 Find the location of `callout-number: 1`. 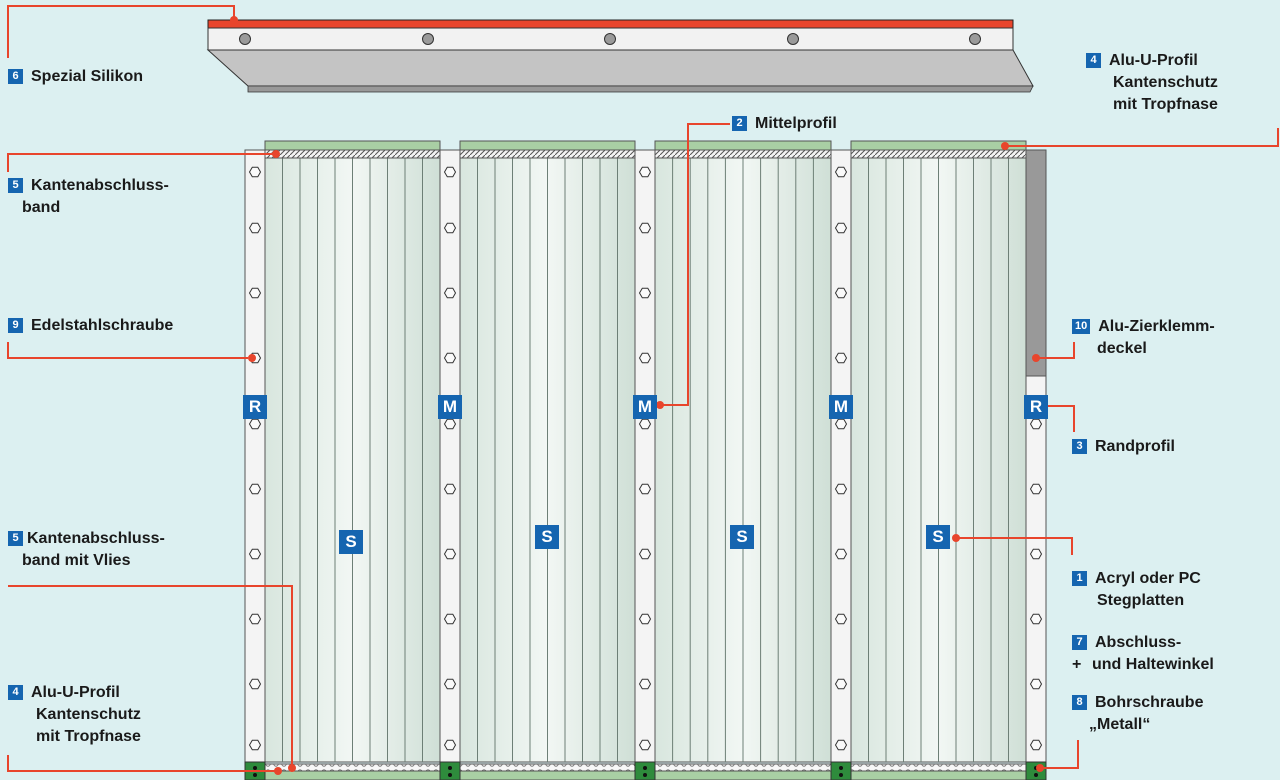

callout-number: 1 is located at coordinates (1079, 578).